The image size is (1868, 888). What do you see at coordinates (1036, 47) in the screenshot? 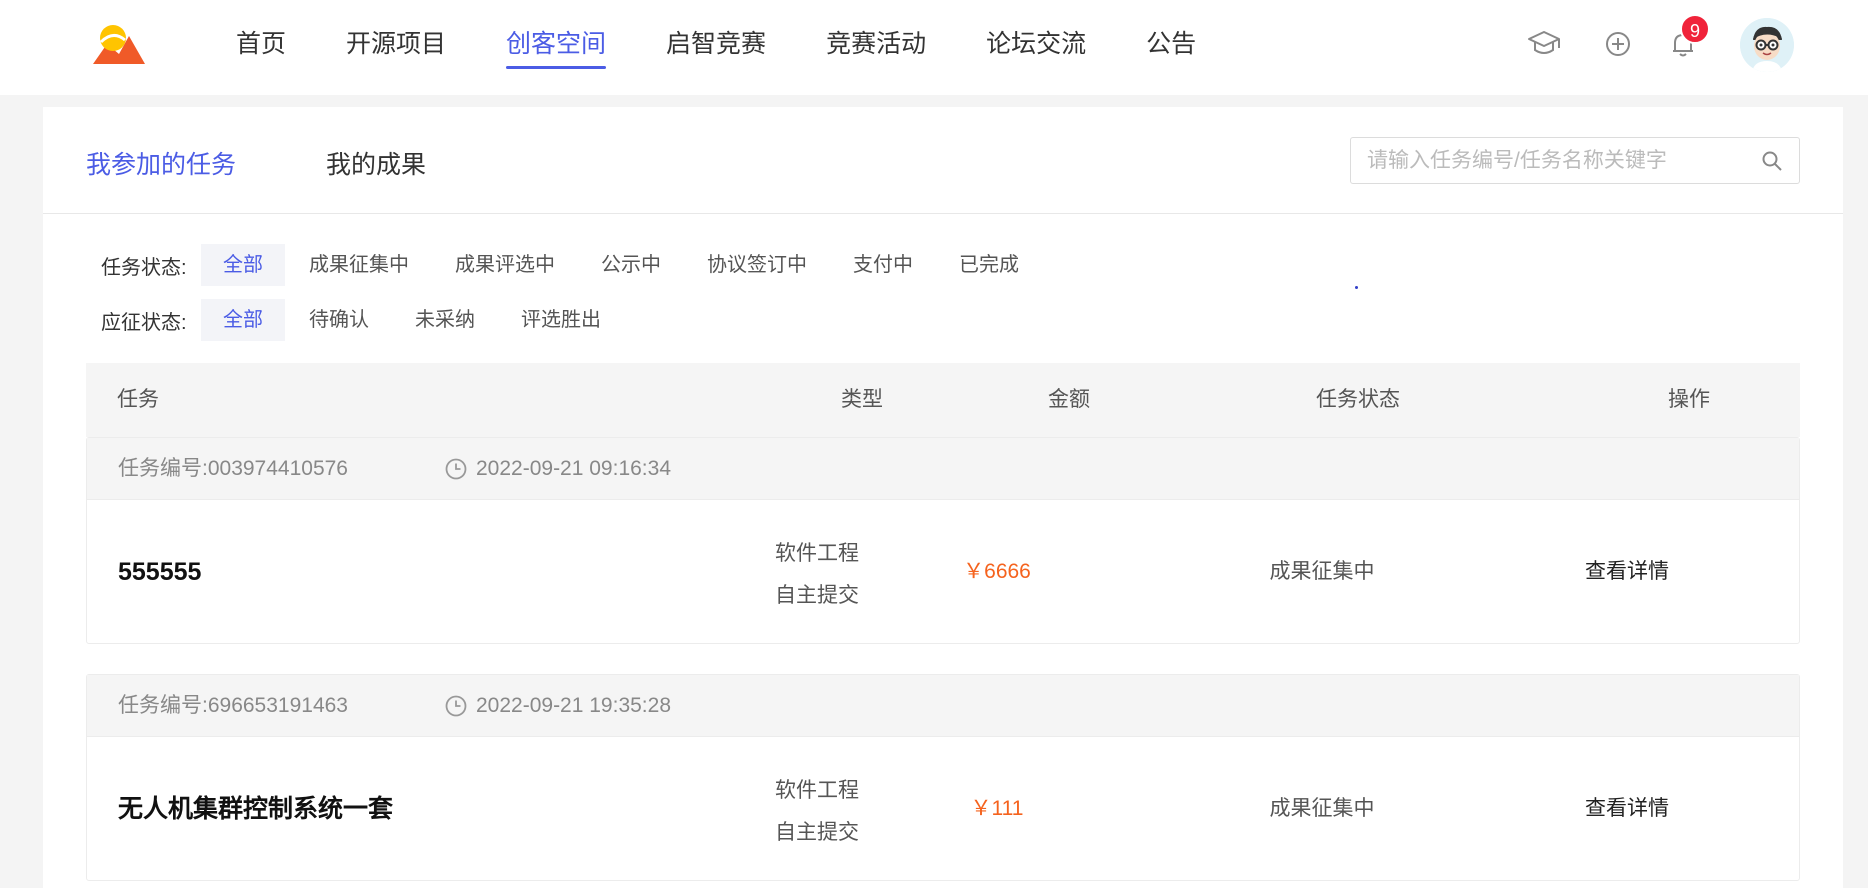
I see `nav-forum: 论坛交流` at bounding box center [1036, 47].